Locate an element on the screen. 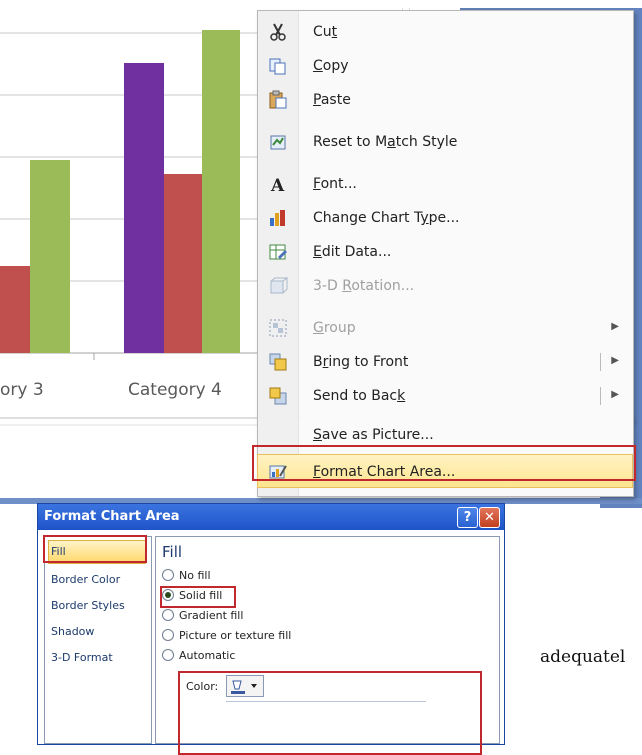 Image resolution: width=642 pixels, height=755 pixels. mnemonic-letter: F is located at coordinates (317, 184).